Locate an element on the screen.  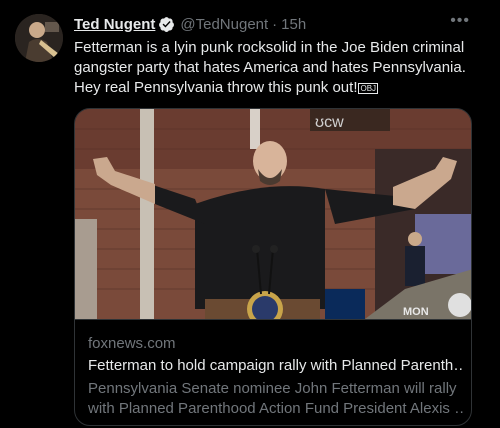
object-replacement-glyph: OBJ is located at coordinates (368, 88).